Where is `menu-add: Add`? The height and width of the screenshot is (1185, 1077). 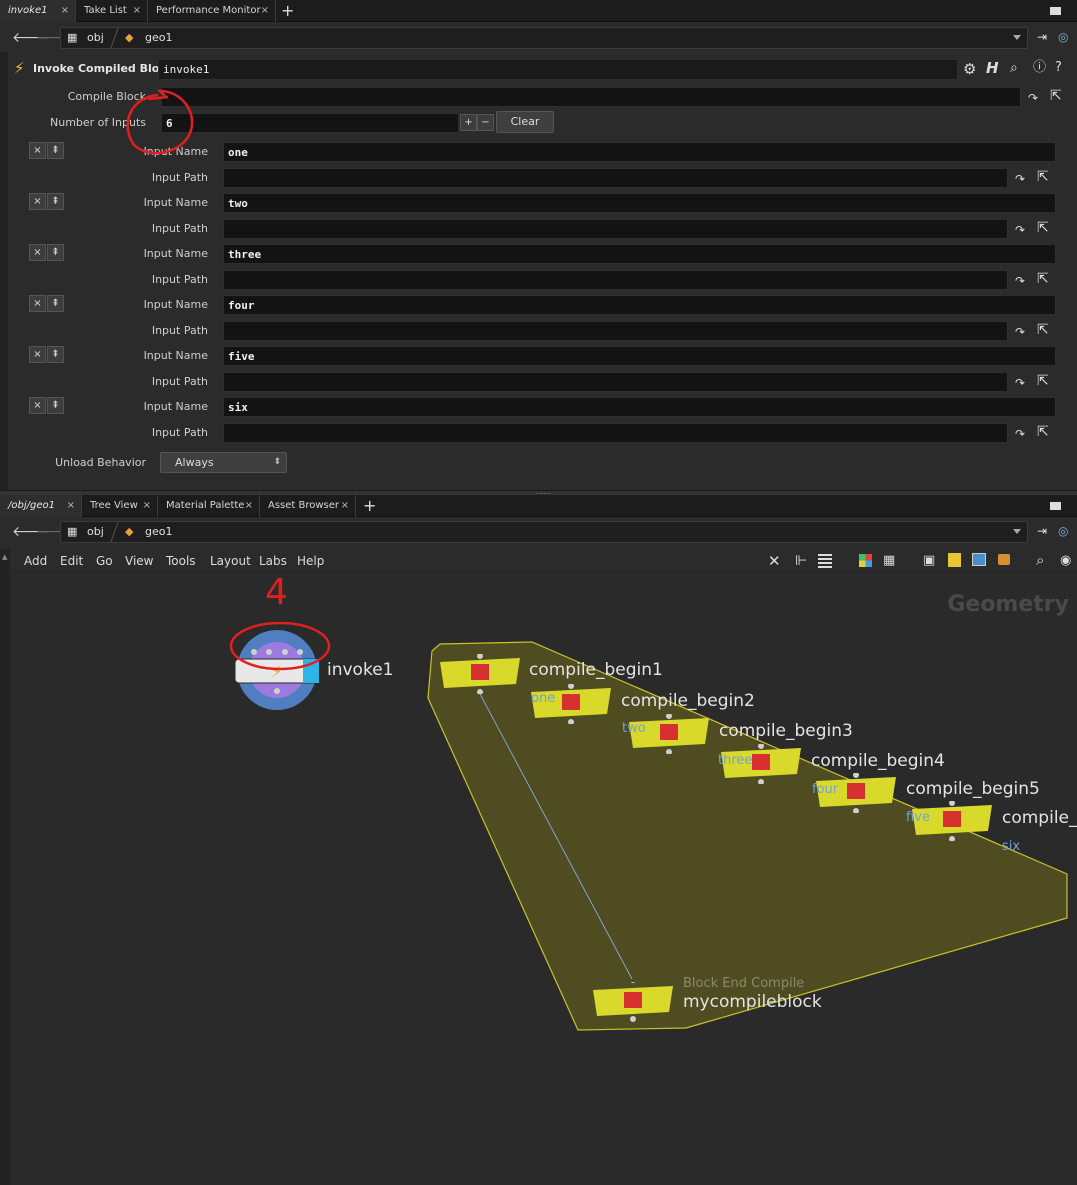
menu-add: Add is located at coordinates (35, 561).